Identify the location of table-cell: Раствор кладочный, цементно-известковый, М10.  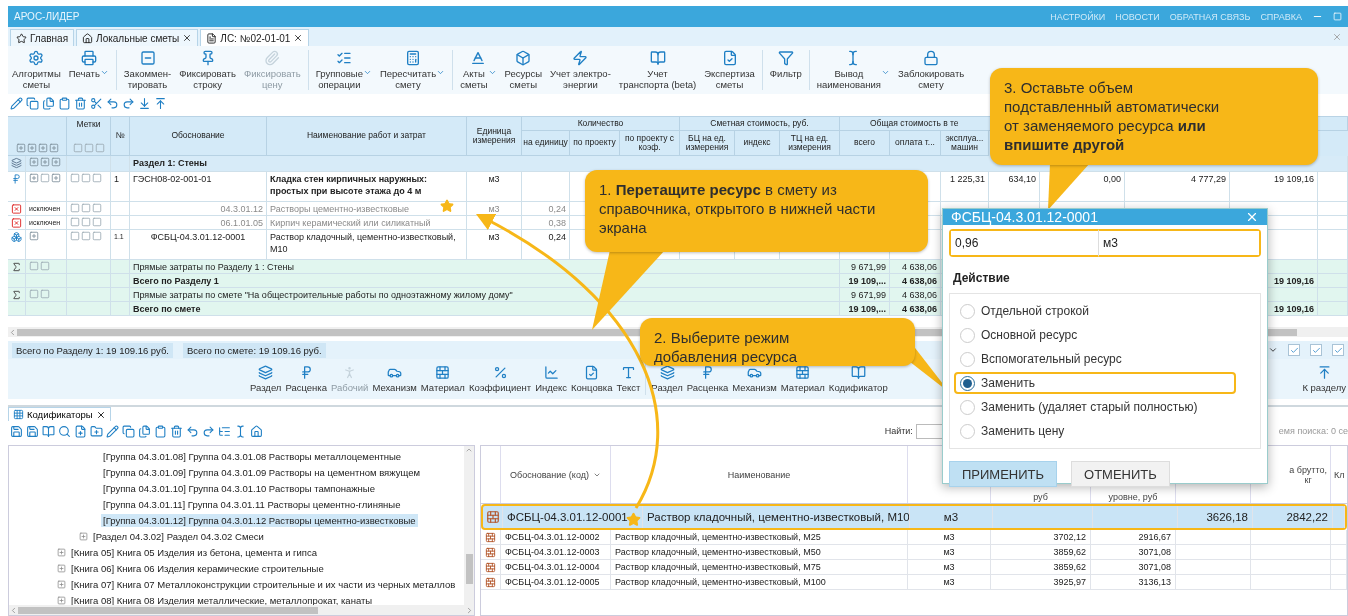
(776, 517).